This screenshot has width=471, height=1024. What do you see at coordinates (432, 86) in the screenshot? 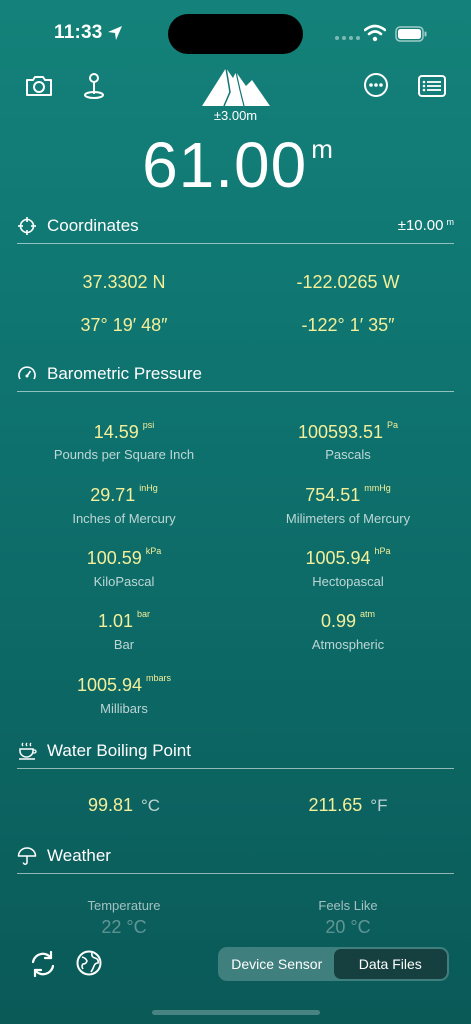
I see `data-log-icon` at bounding box center [432, 86].